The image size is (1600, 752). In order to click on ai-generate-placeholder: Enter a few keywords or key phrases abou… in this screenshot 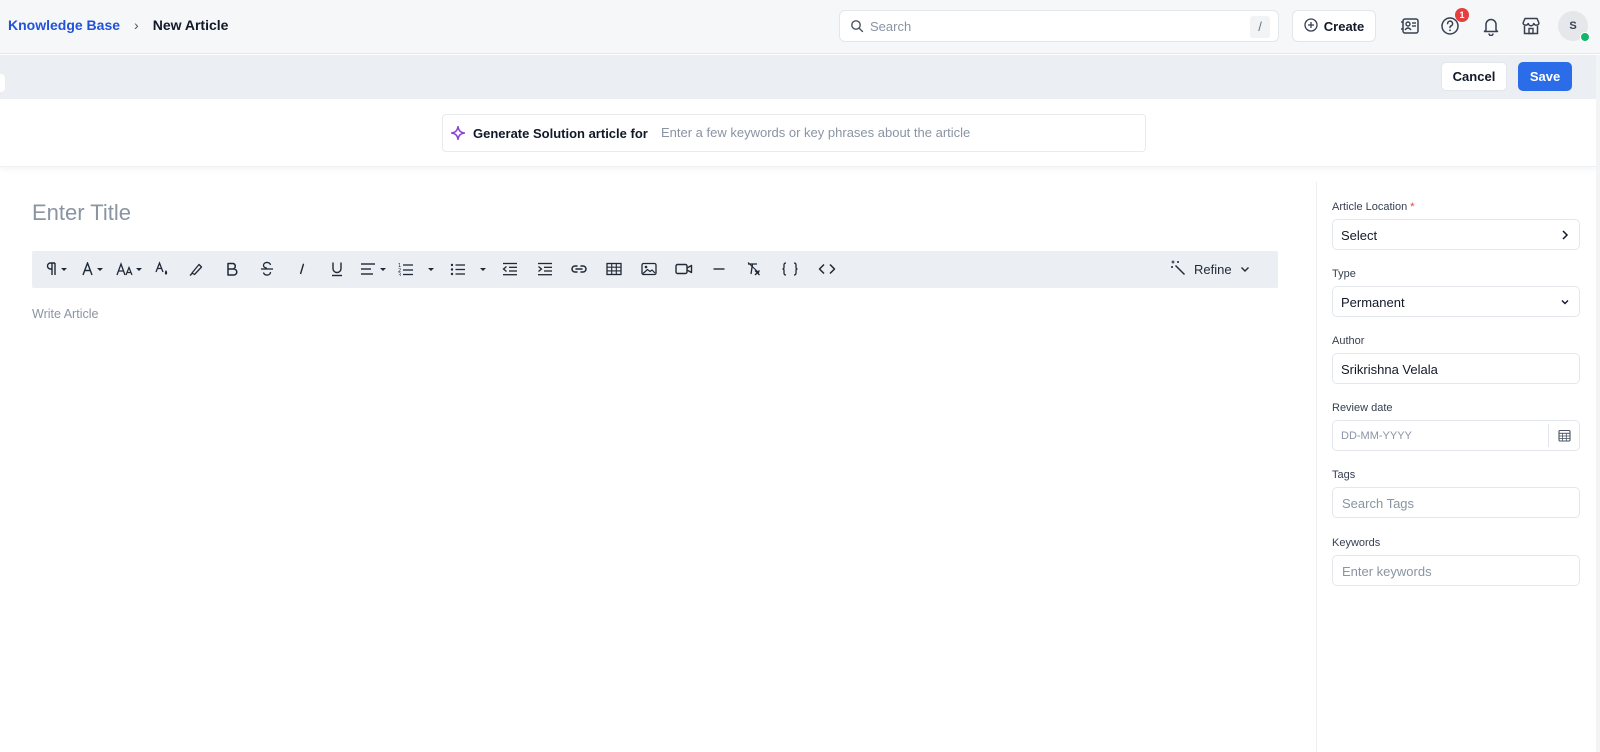, I will do `click(816, 132)`.